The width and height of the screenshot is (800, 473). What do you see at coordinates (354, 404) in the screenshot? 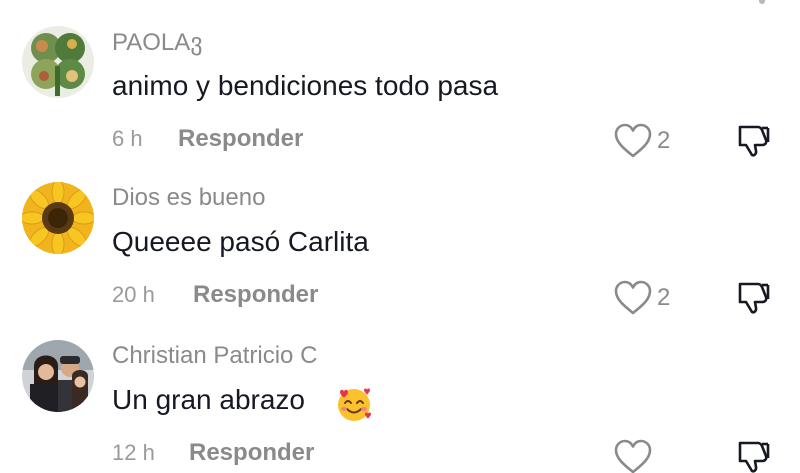
I see `smiling-face-with-hearts-icon` at bounding box center [354, 404].